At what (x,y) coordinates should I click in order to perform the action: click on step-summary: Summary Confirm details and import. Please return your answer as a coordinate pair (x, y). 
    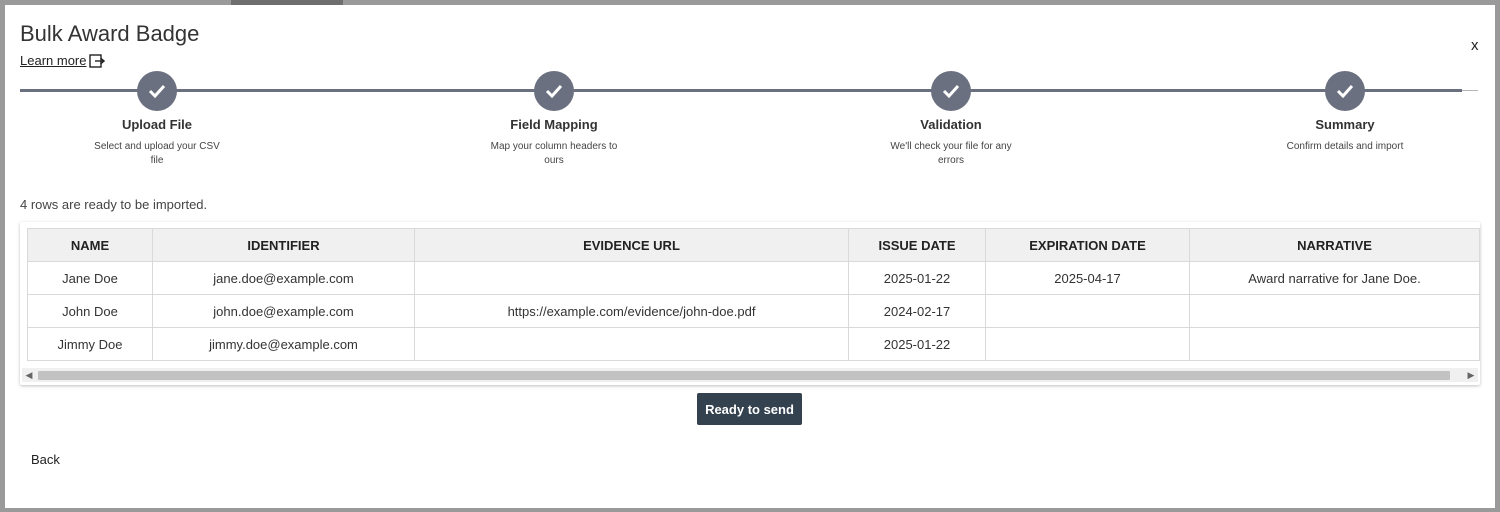
    Looking at the image, I should click on (1345, 112).